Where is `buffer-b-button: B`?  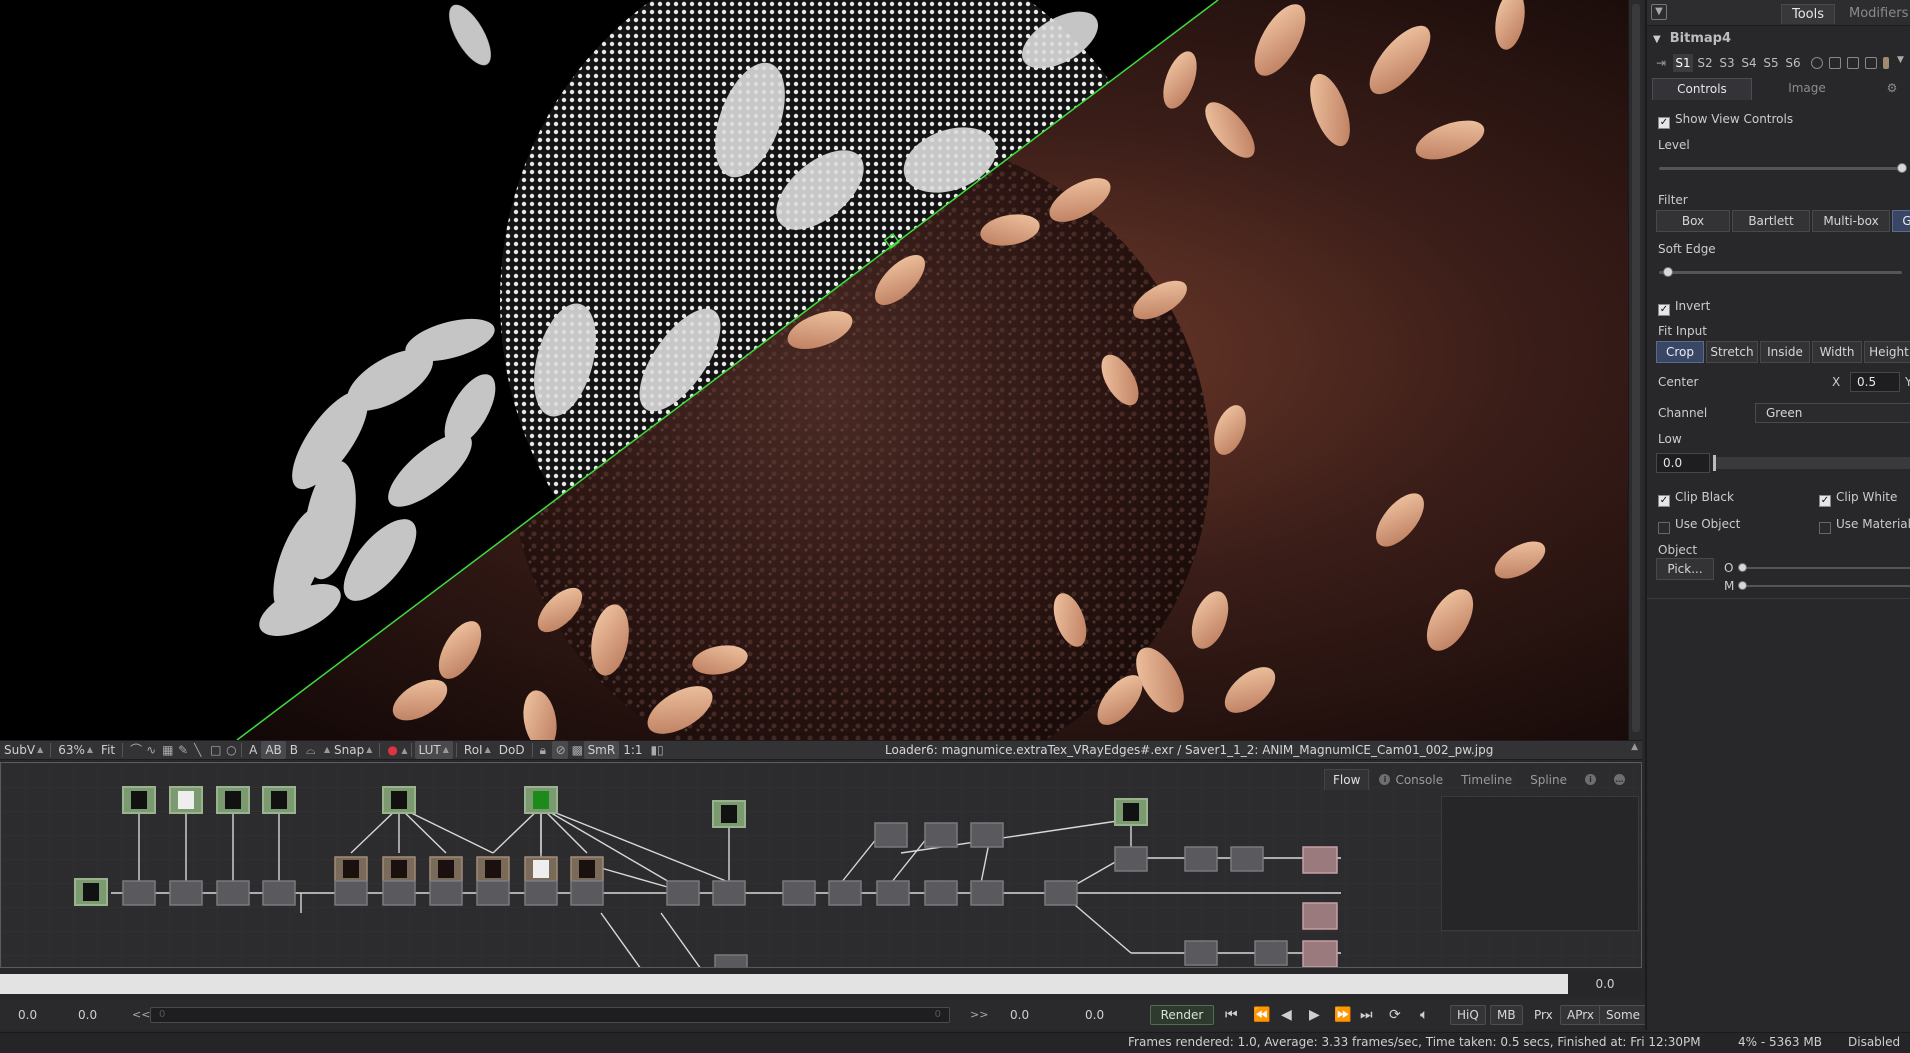
buffer-b-button: B is located at coordinates (294, 750).